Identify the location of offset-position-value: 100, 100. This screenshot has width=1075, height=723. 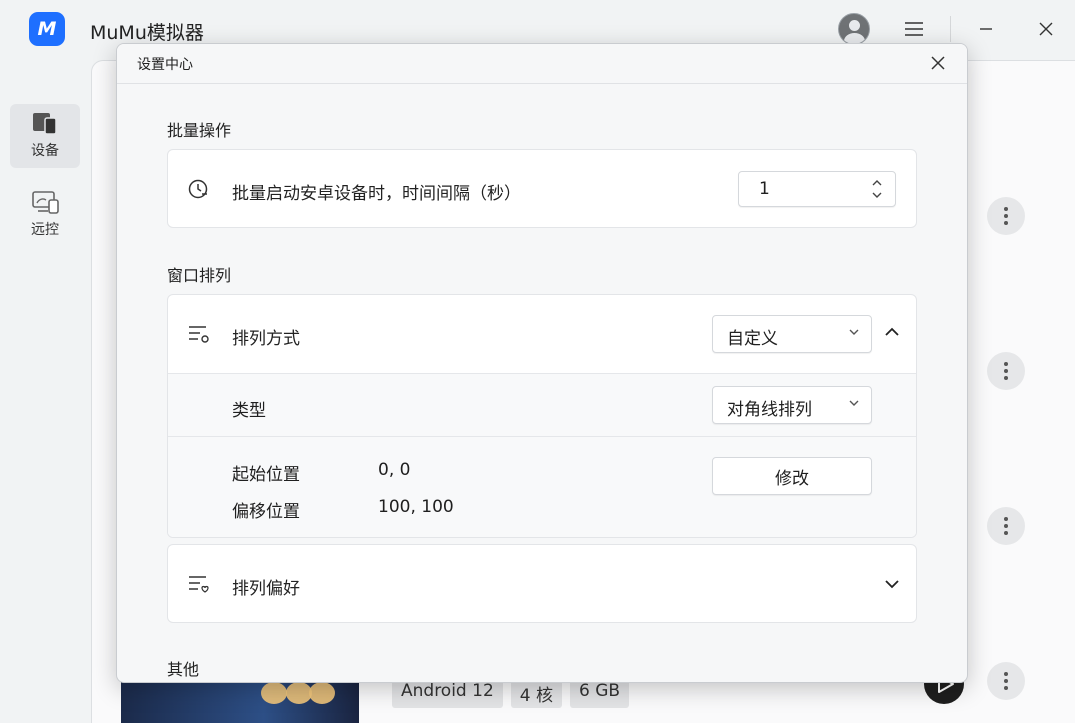
(416, 507).